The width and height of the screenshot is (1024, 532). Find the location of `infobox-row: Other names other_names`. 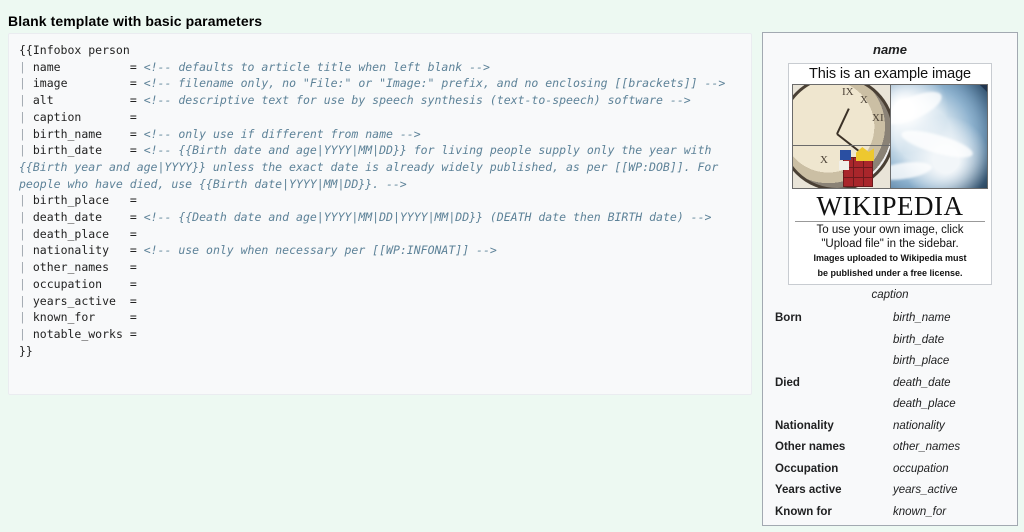

infobox-row: Other names other_names is located at coordinates (890, 448).